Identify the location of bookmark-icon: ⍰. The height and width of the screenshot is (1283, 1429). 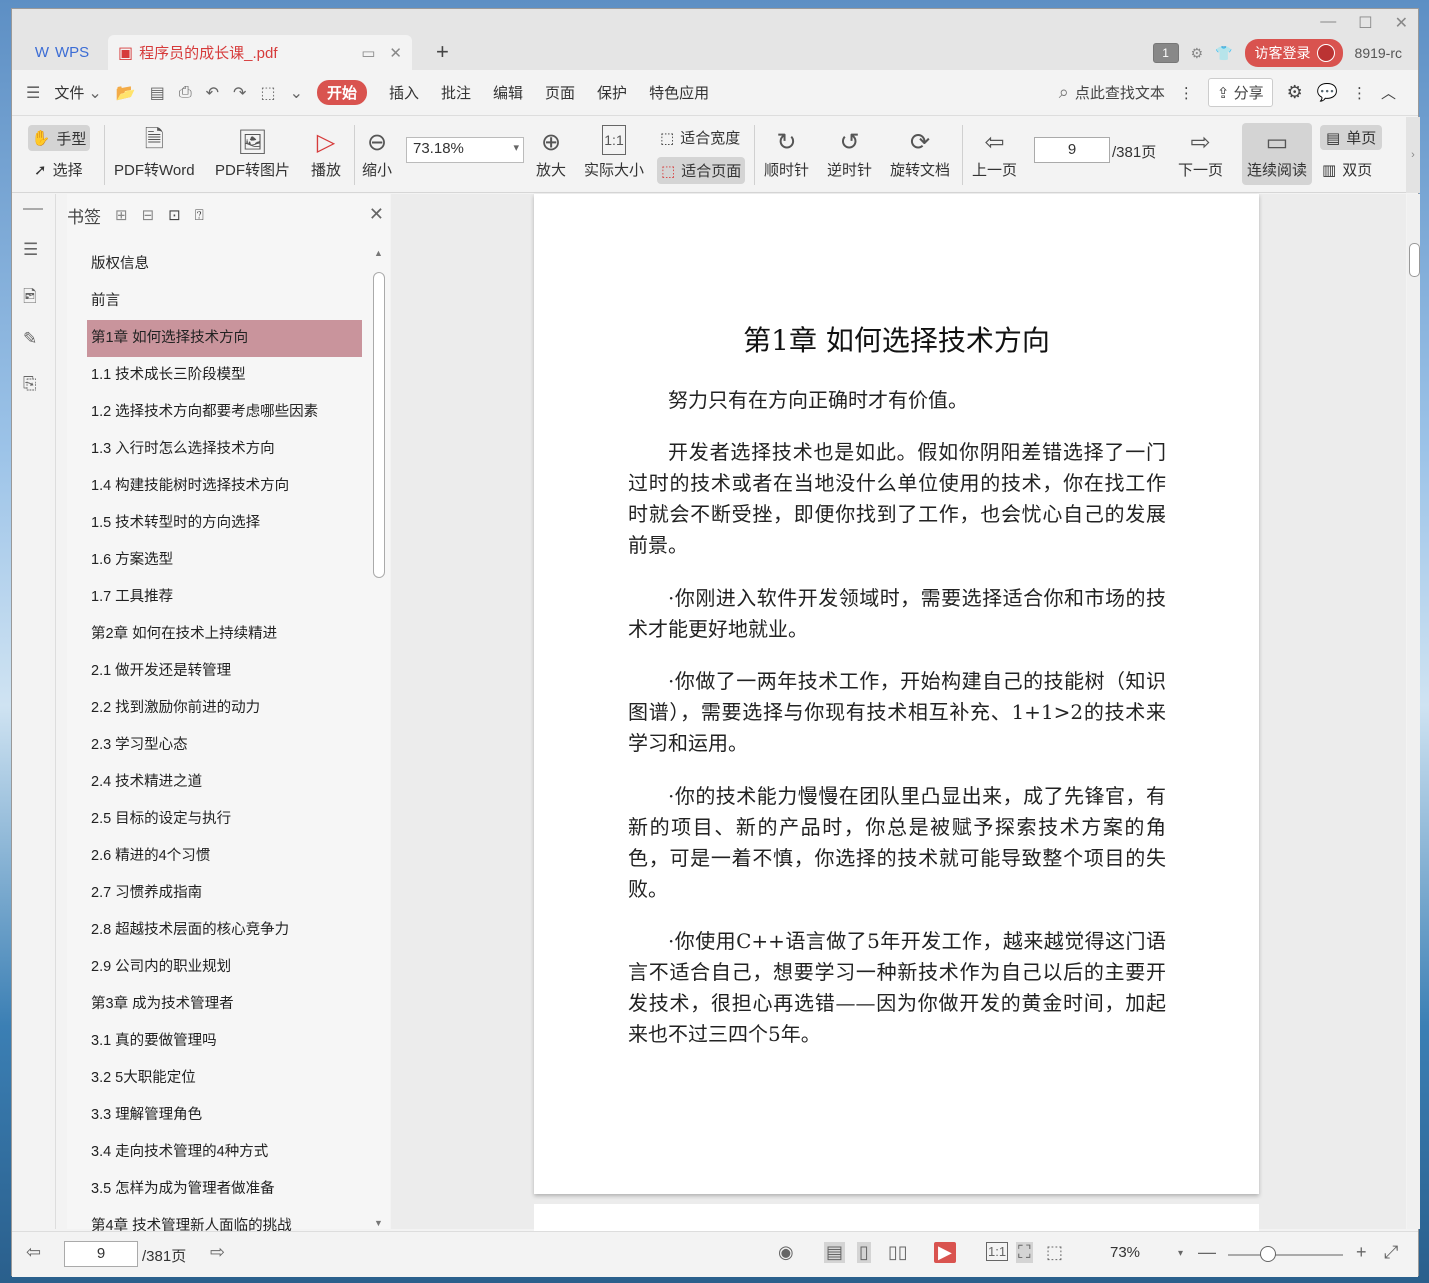
(199, 215).